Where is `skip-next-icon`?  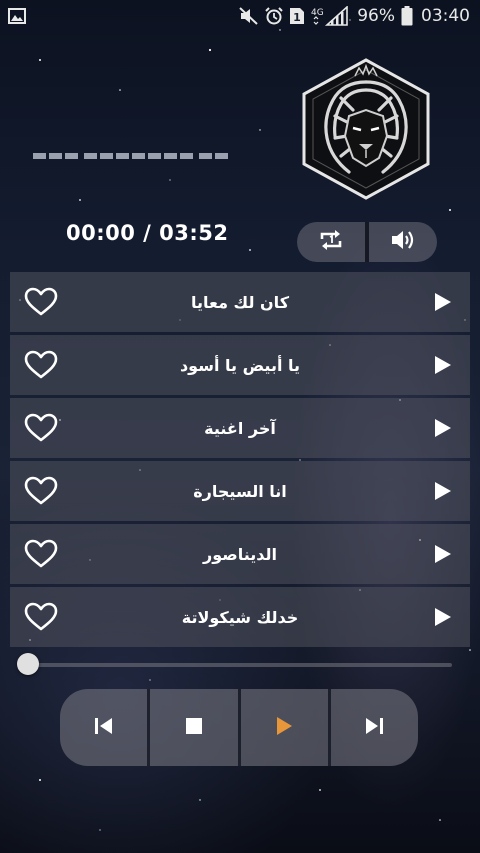
skip-next-icon is located at coordinates (374, 728).